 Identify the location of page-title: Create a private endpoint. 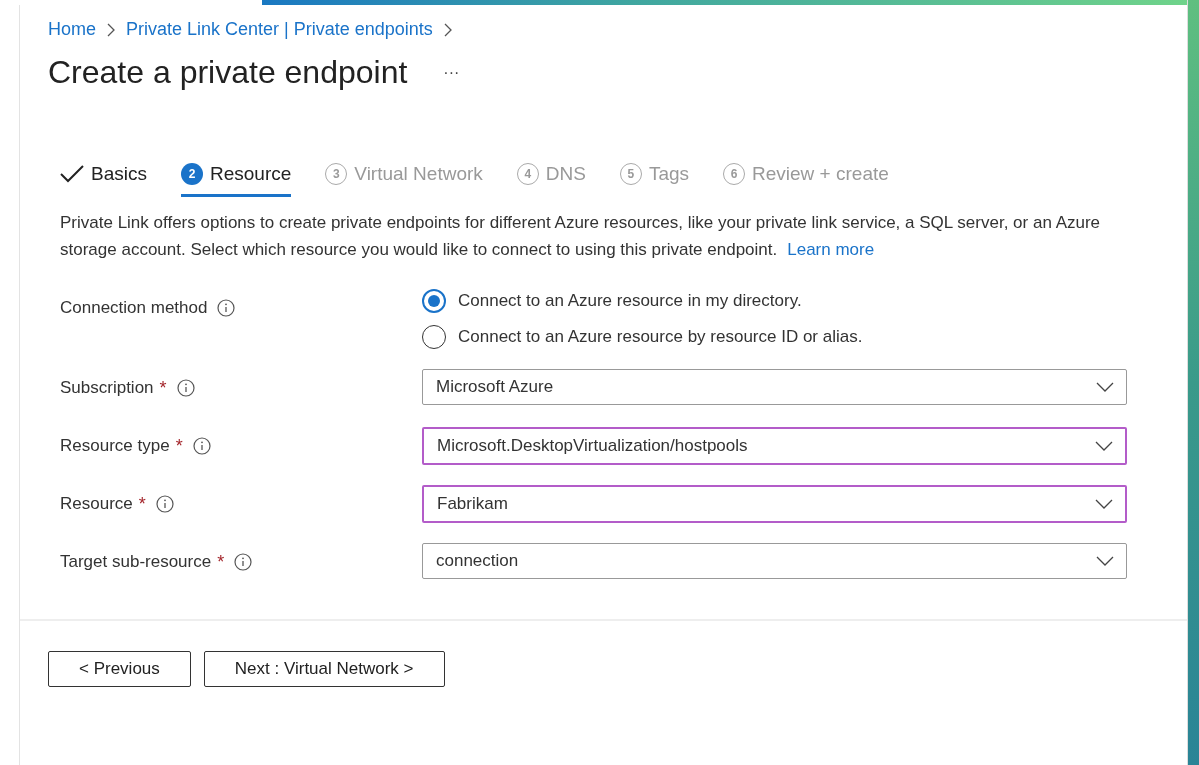
(228, 72).